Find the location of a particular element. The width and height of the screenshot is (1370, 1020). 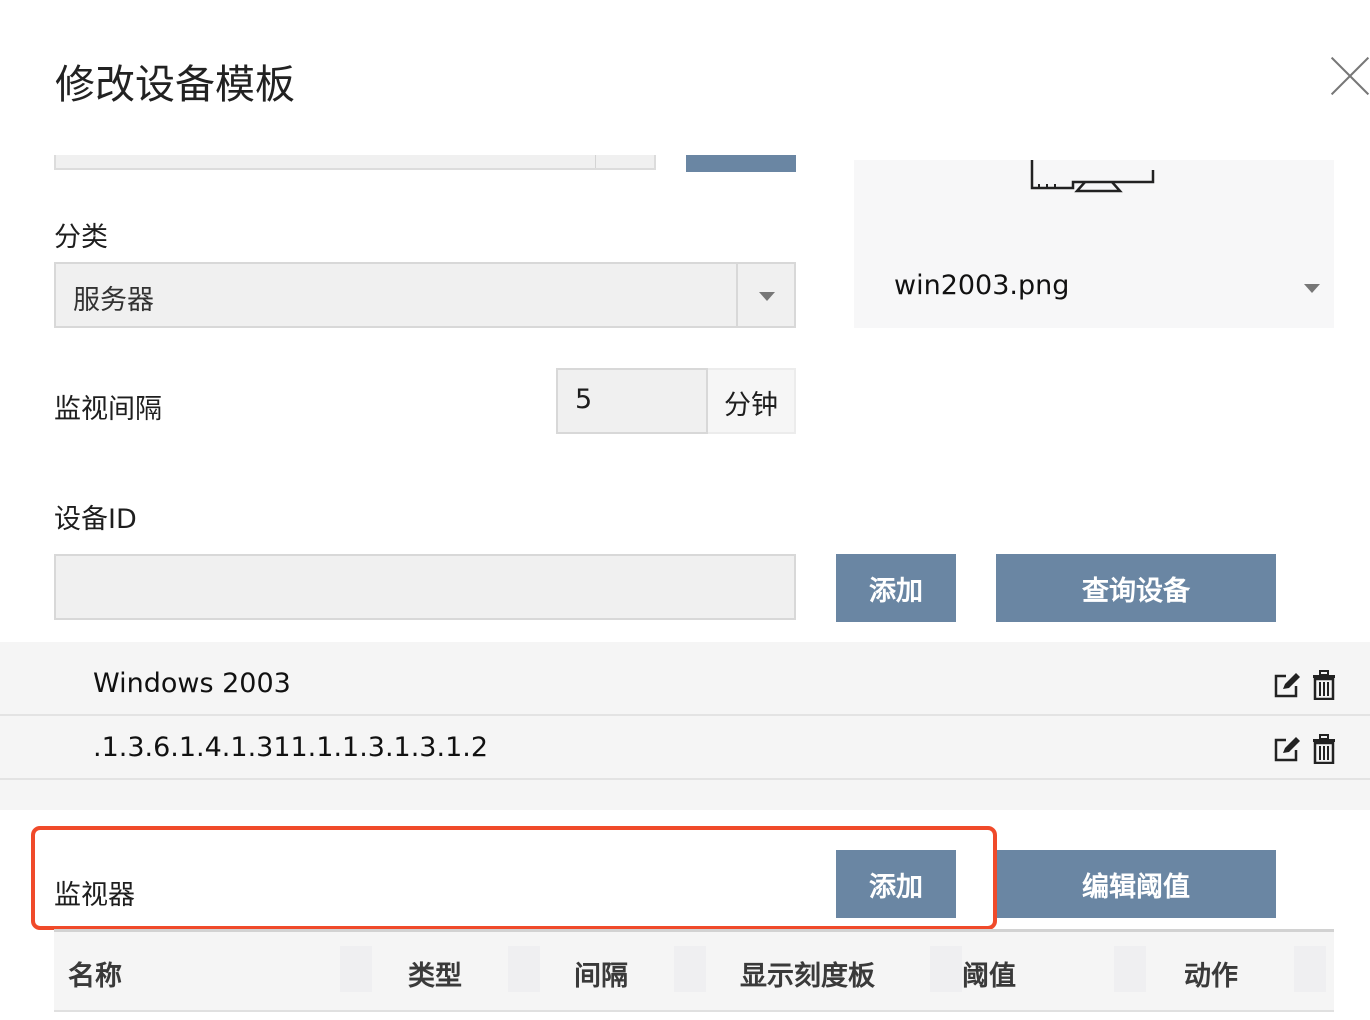

dialog-title: 修改设备模板 is located at coordinates (175, 85).